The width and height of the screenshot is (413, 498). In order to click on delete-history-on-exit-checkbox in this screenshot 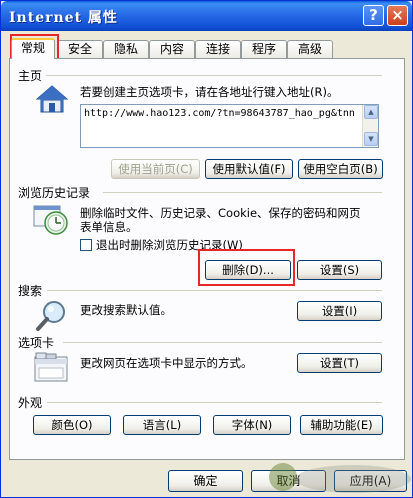, I will do `click(86, 245)`.